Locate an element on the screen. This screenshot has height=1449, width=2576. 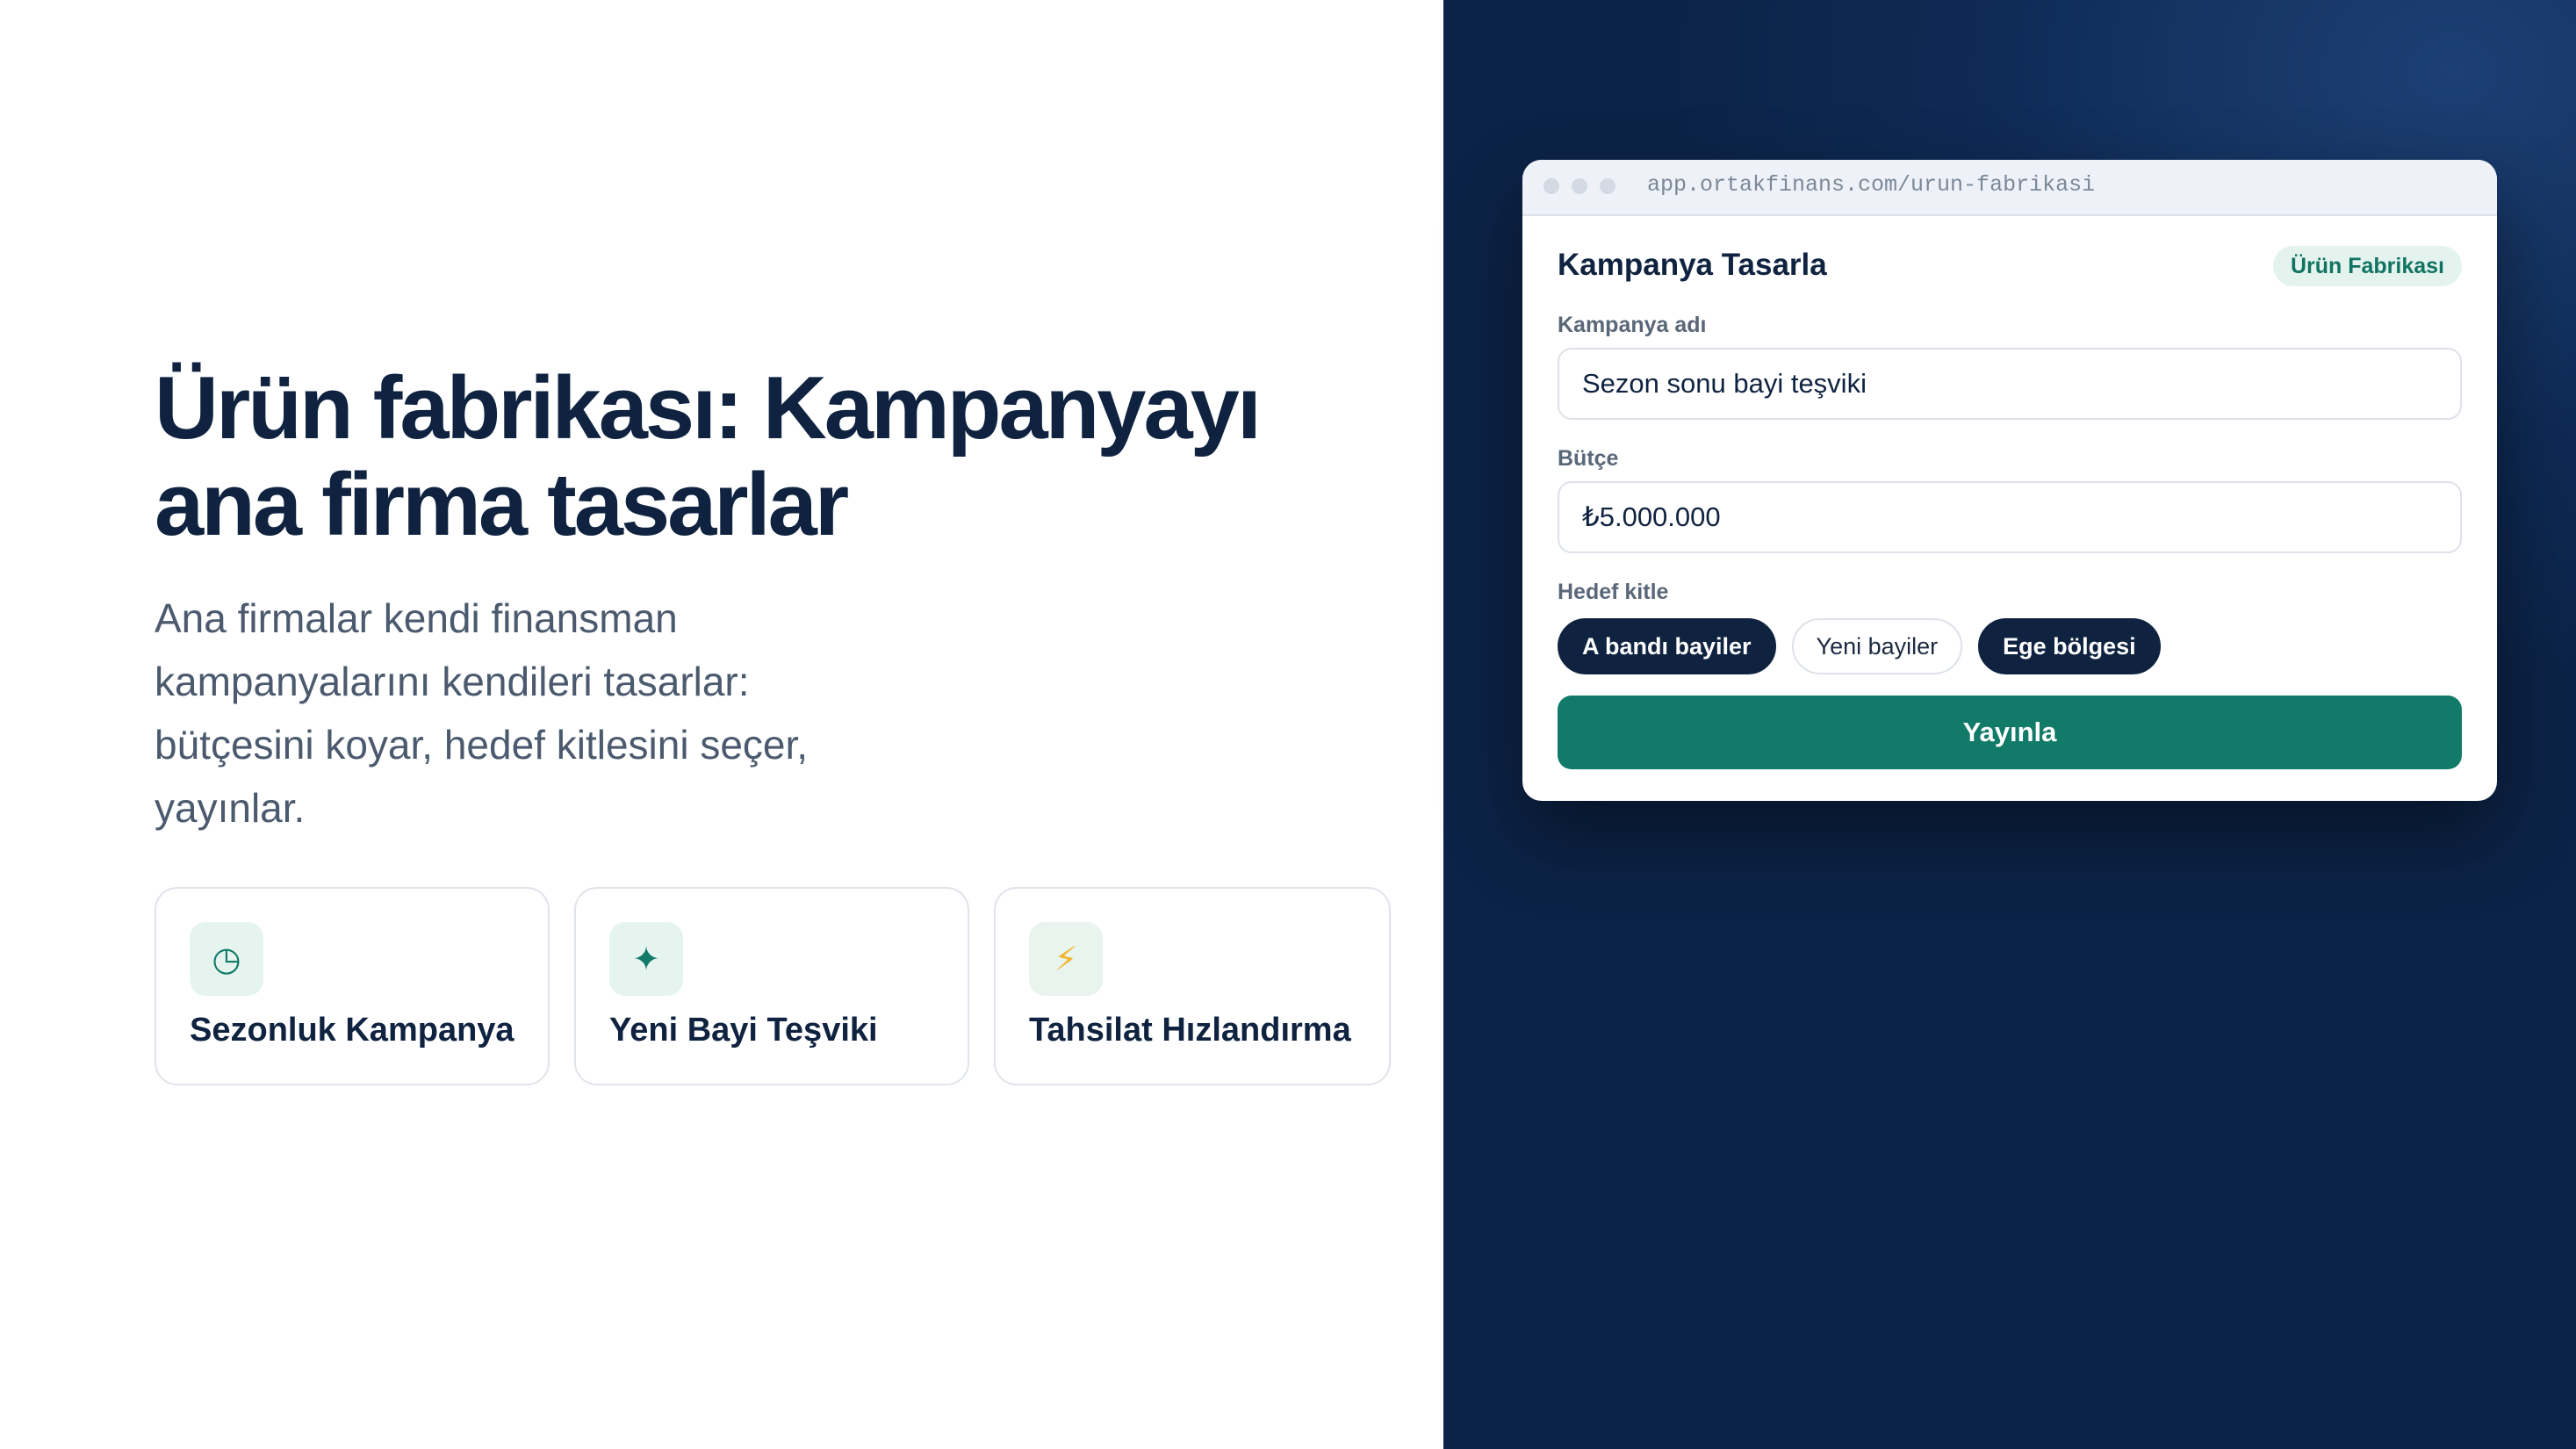
budget-input: ₺5.000.000 is located at coordinates (2010, 517).